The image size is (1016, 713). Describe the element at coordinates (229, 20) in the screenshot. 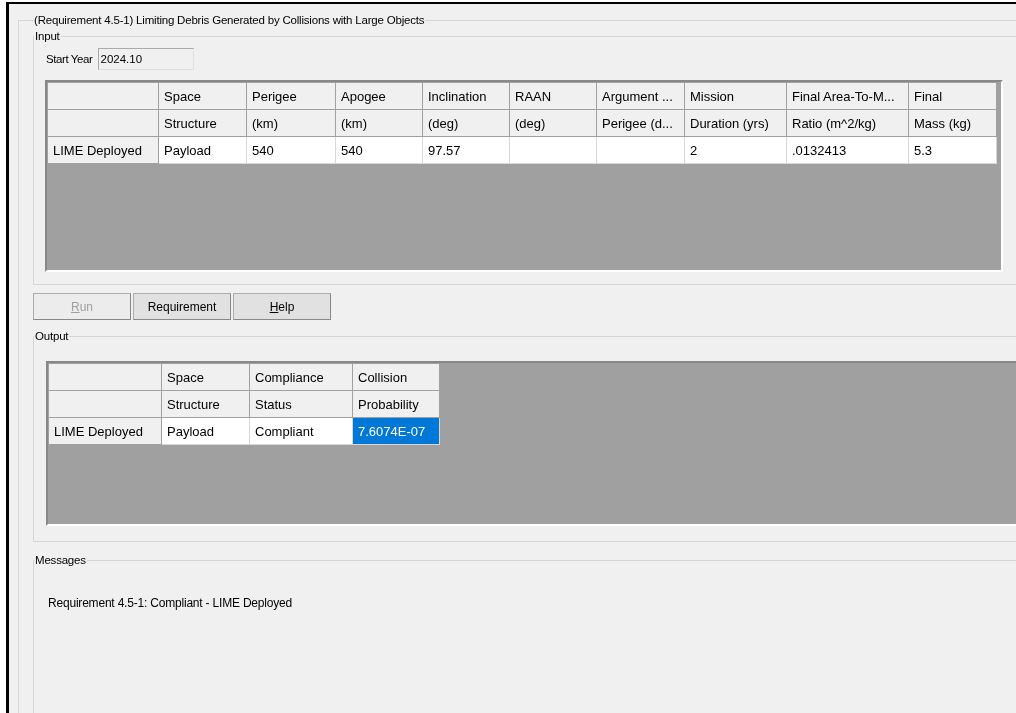

I see `group-title: (Requirement 4.5-1) Limiting Debris Generated by Collisions with Large Objects` at that location.